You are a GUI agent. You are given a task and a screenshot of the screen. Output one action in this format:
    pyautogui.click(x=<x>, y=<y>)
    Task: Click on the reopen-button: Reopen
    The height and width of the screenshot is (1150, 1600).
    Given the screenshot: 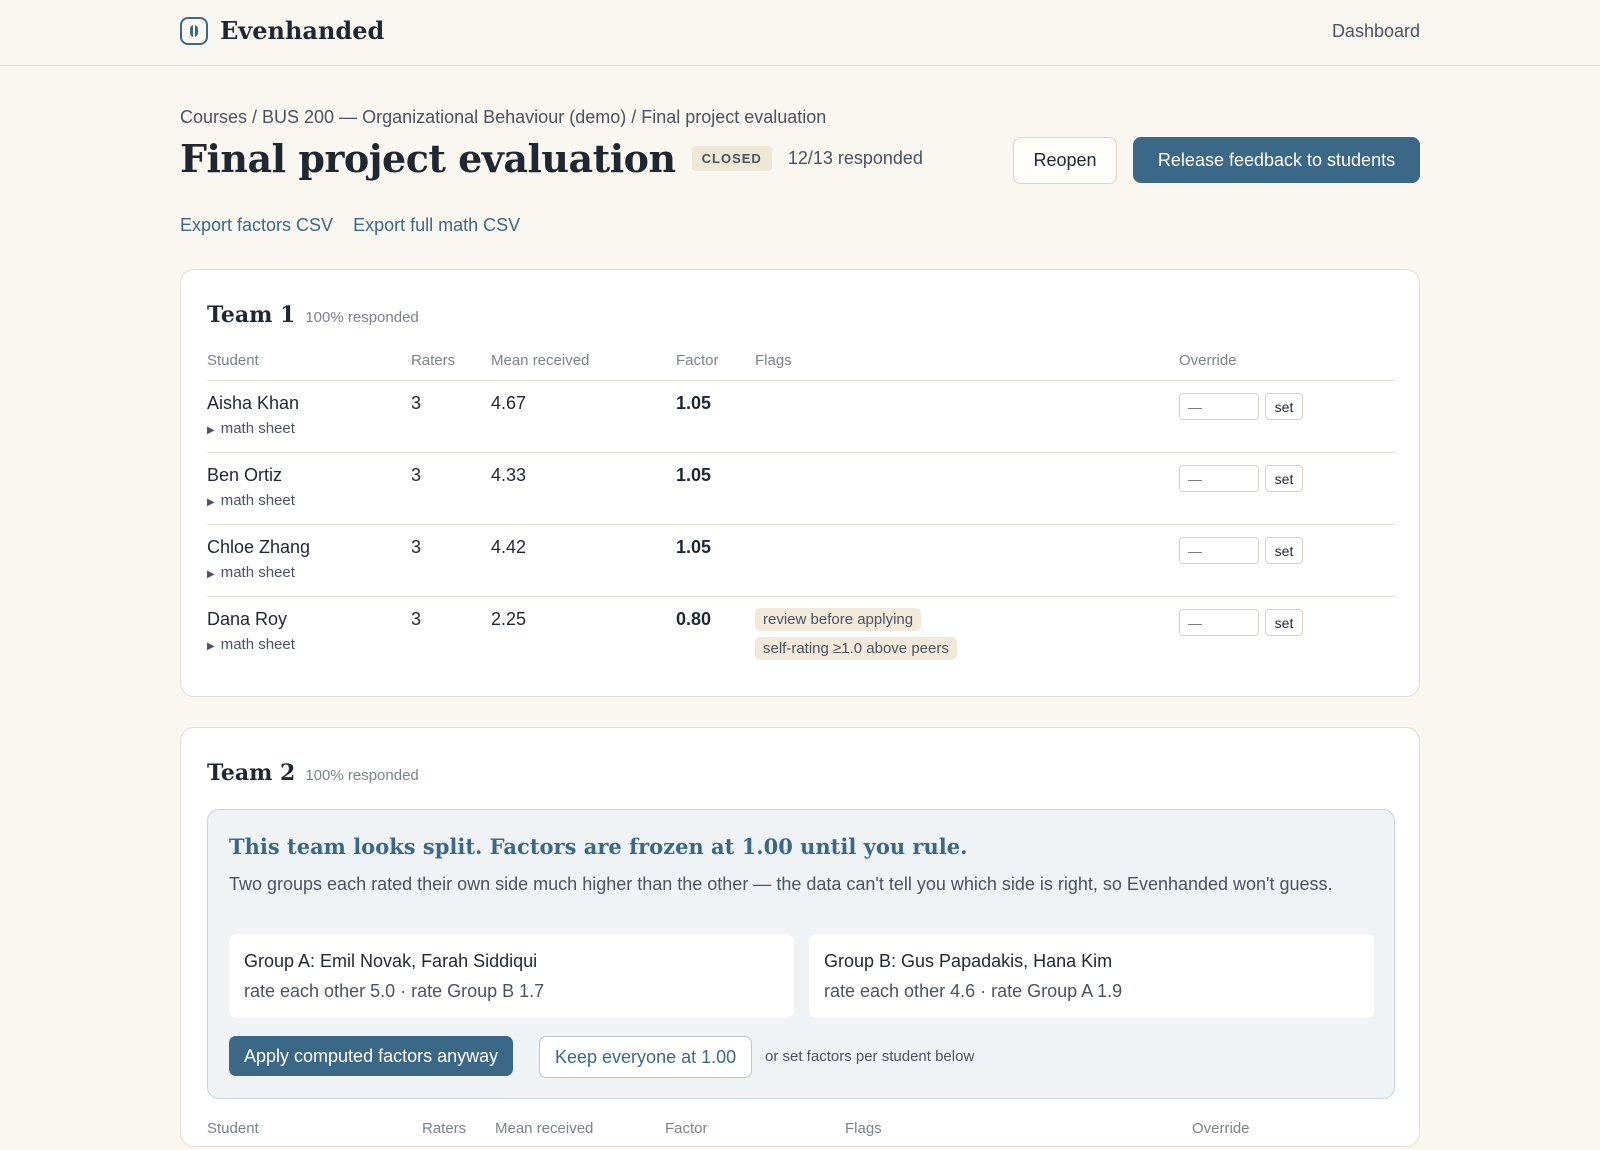 What is the action you would take?
    pyautogui.click(x=1065, y=160)
    